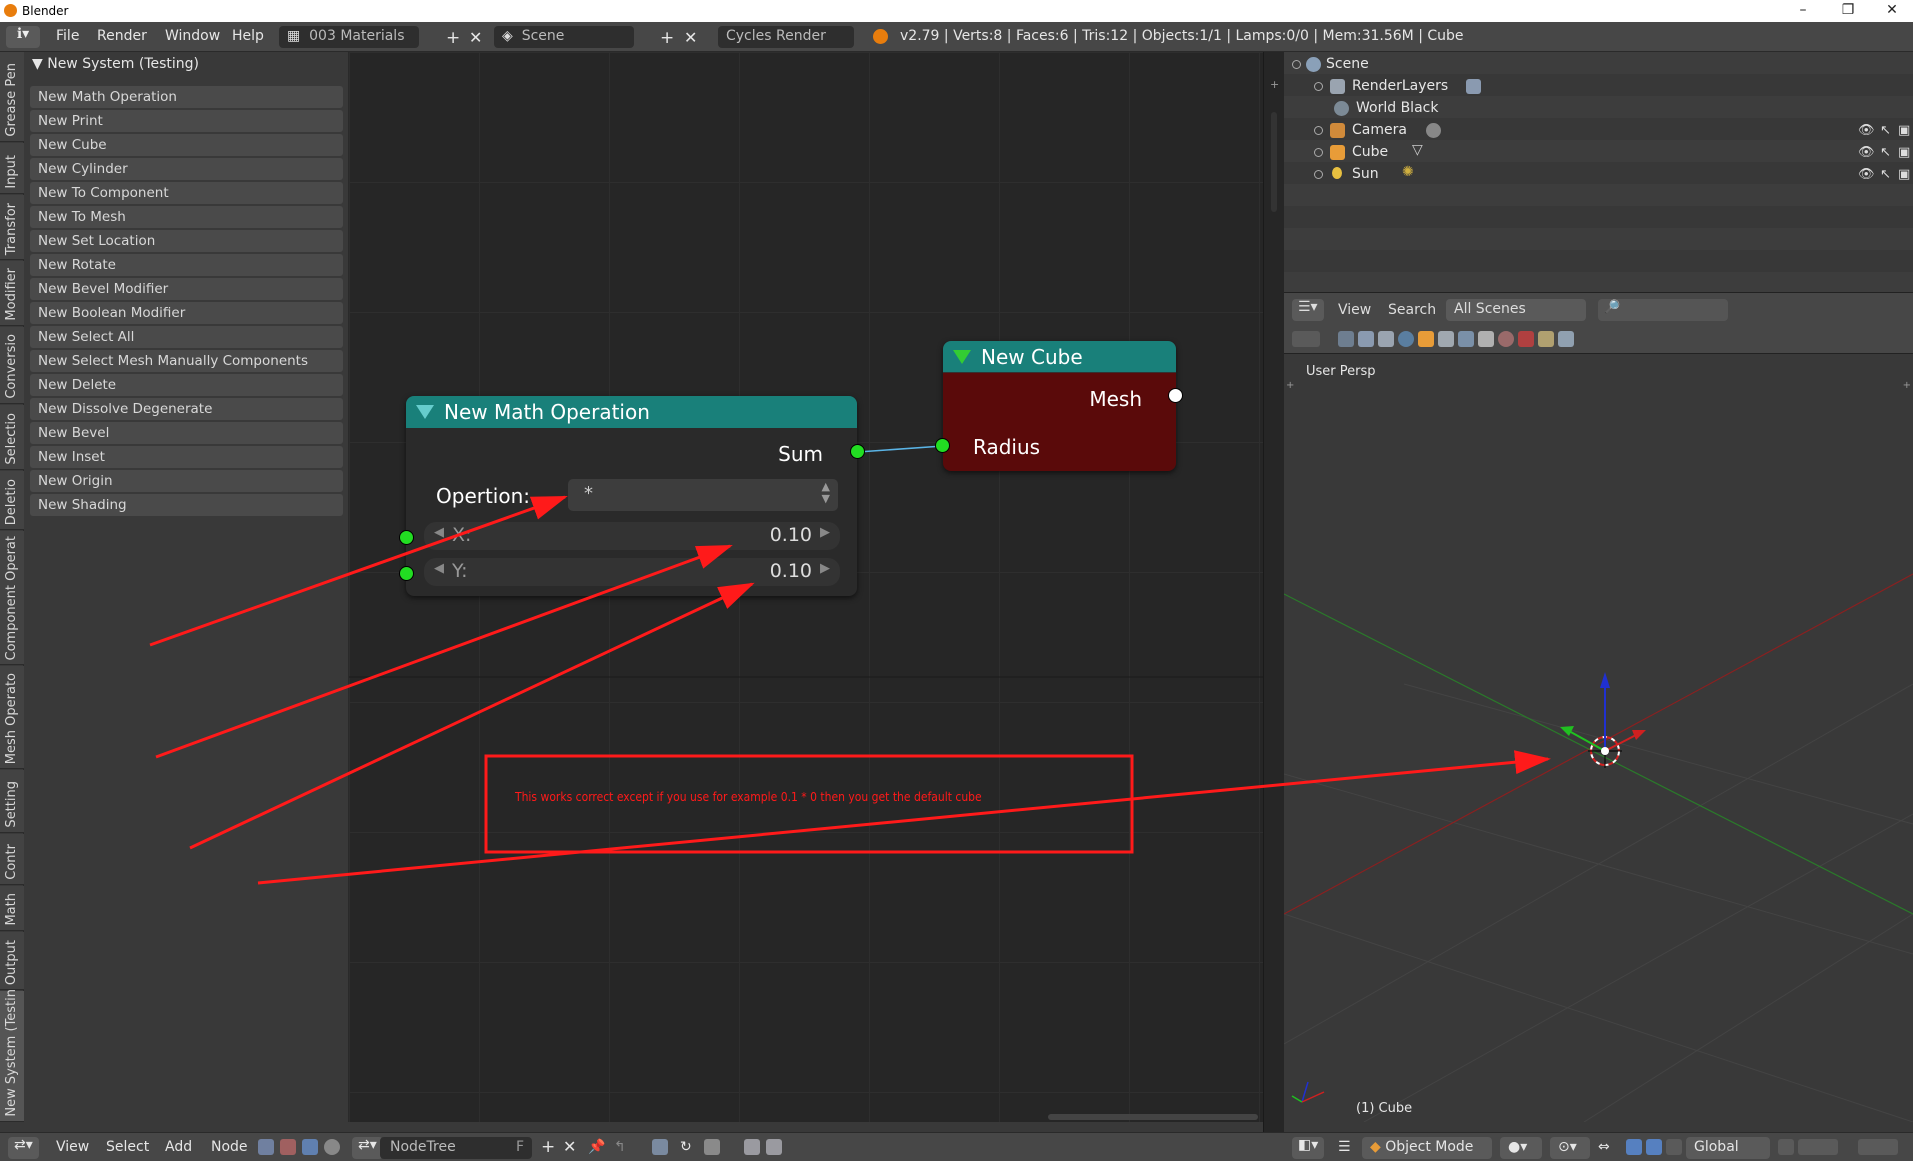 Image resolution: width=1913 pixels, height=1161 pixels. I want to click on add-screen-icon: +, so click(453, 38).